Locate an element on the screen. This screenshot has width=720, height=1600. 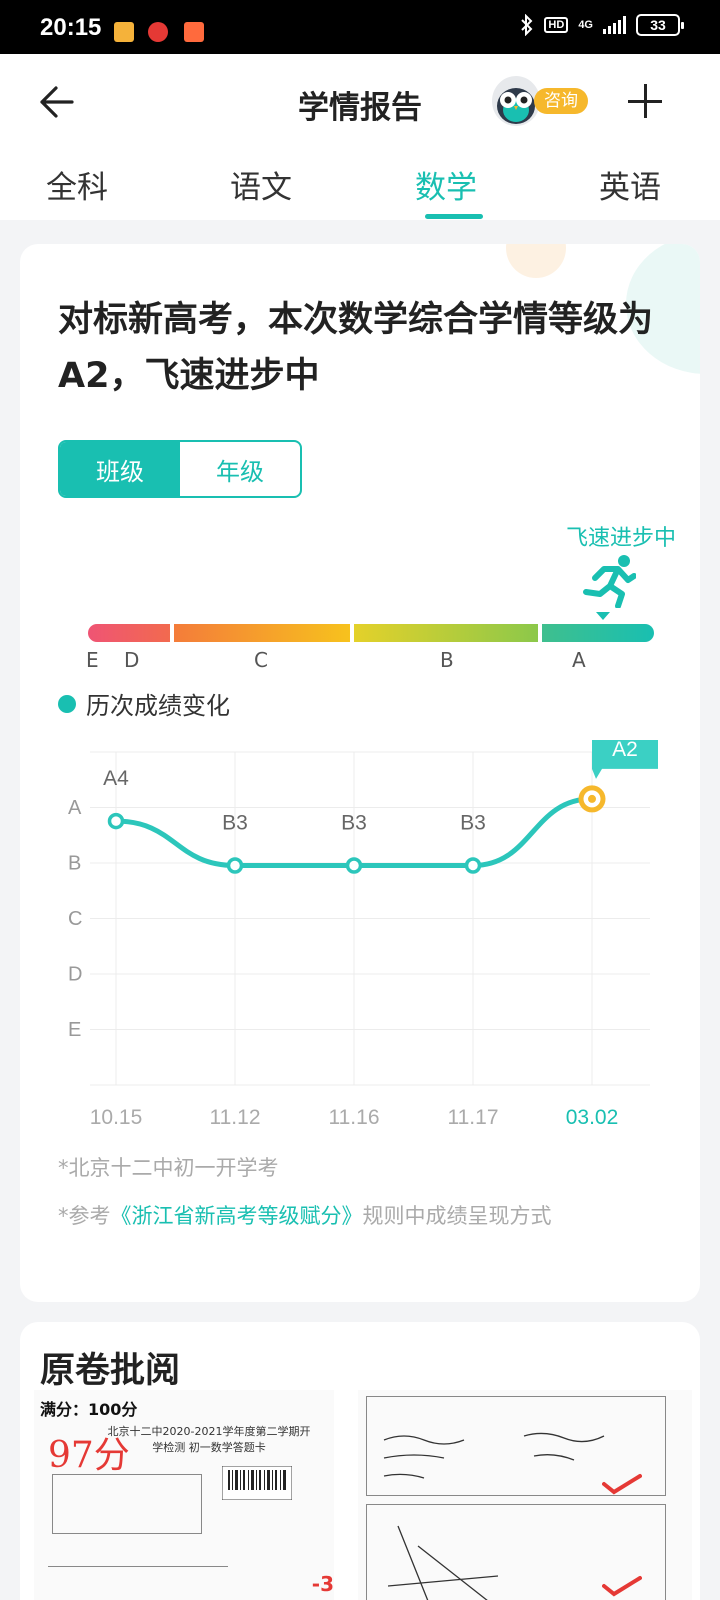
app-header: 学情报告 咨询 全科 语文 数学 英语 is located at coordinates (360, 137).